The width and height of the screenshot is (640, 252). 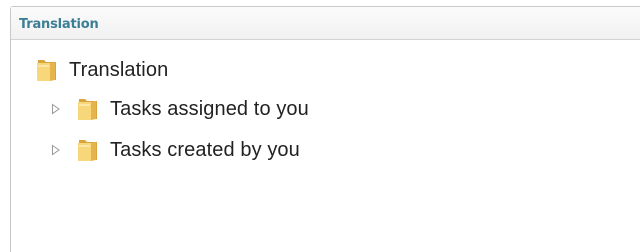 I want to click on tree-node-tasks-assigned: Tasks assigned to you, so click(x=179, y=109).